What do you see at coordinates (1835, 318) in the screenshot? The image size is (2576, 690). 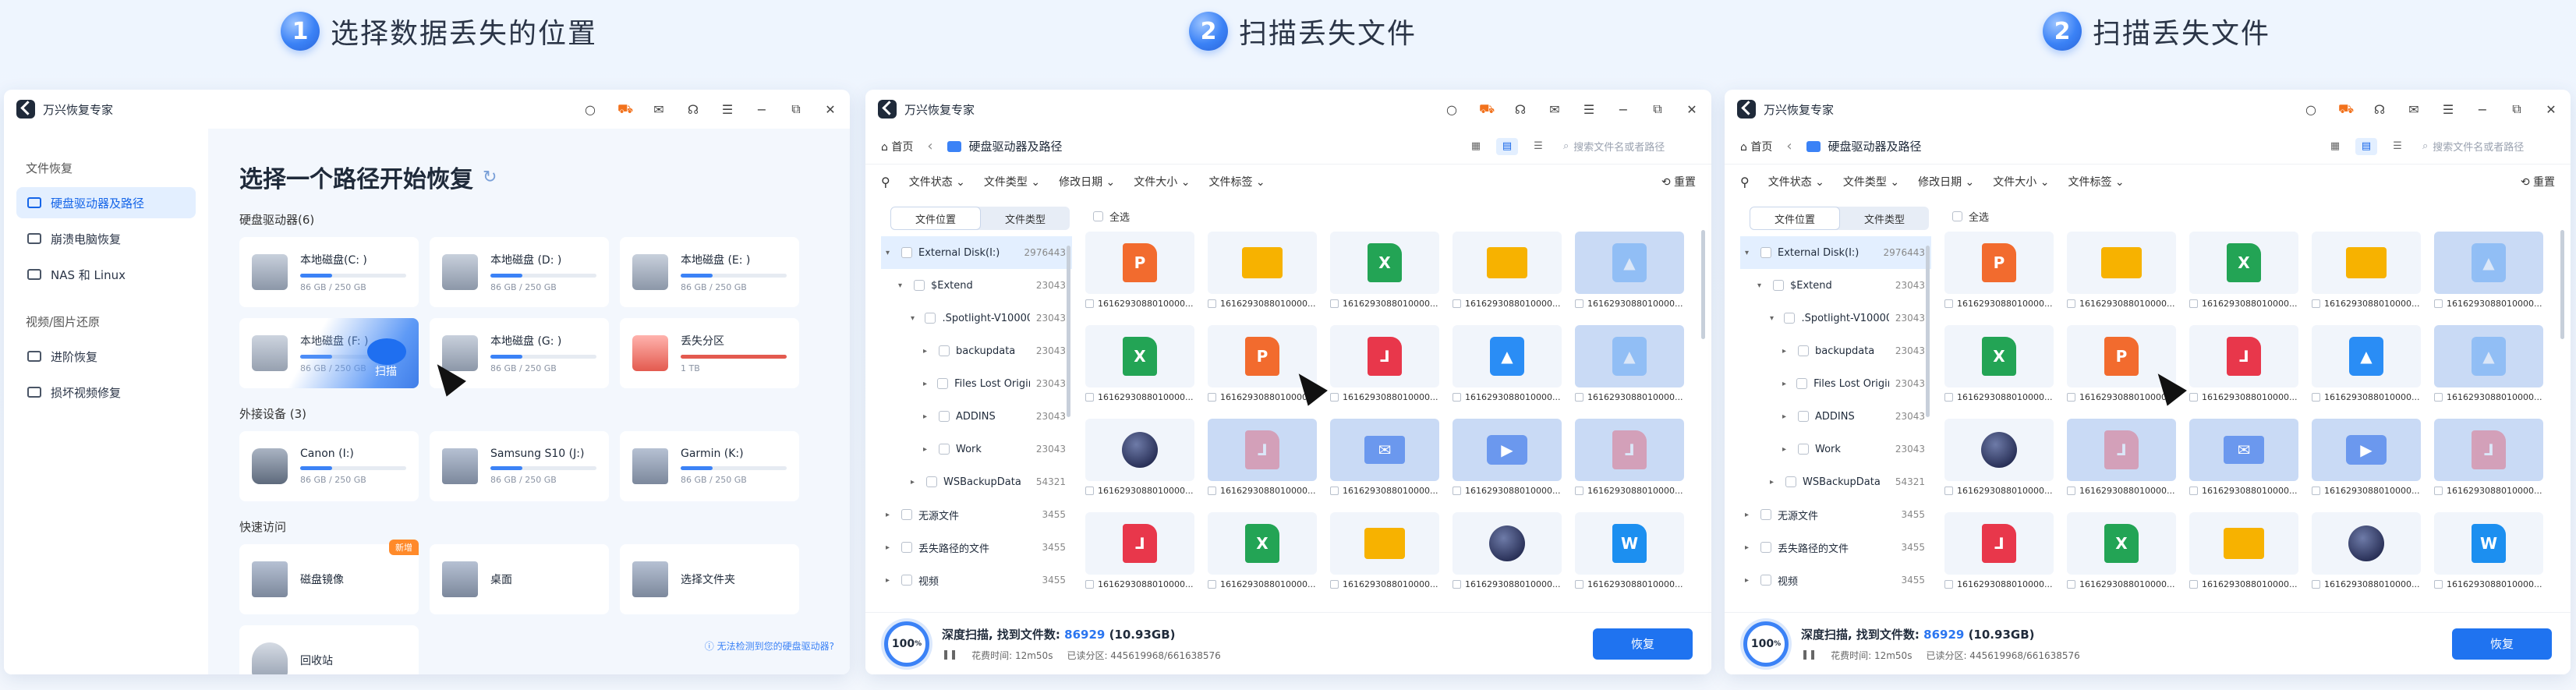 I see `tree-row: ▾ .Spotlight-V10000... 23043` at bounding box center [1835, 318].